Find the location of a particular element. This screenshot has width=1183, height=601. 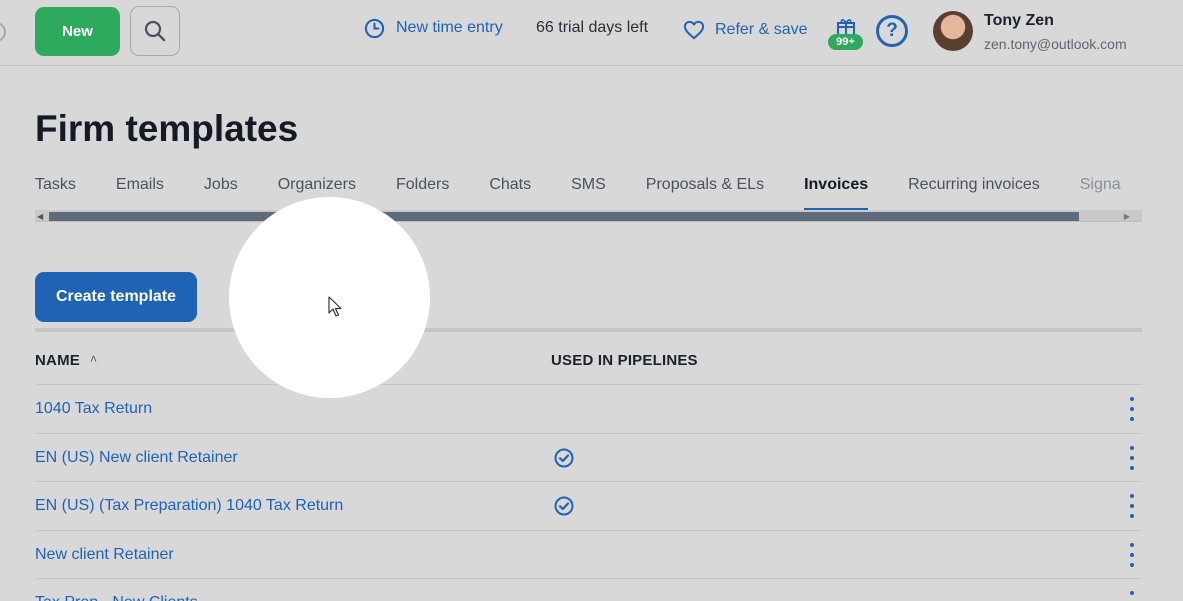

template-name-link: 1040 Tax Return is located at coordinates (93, 409).